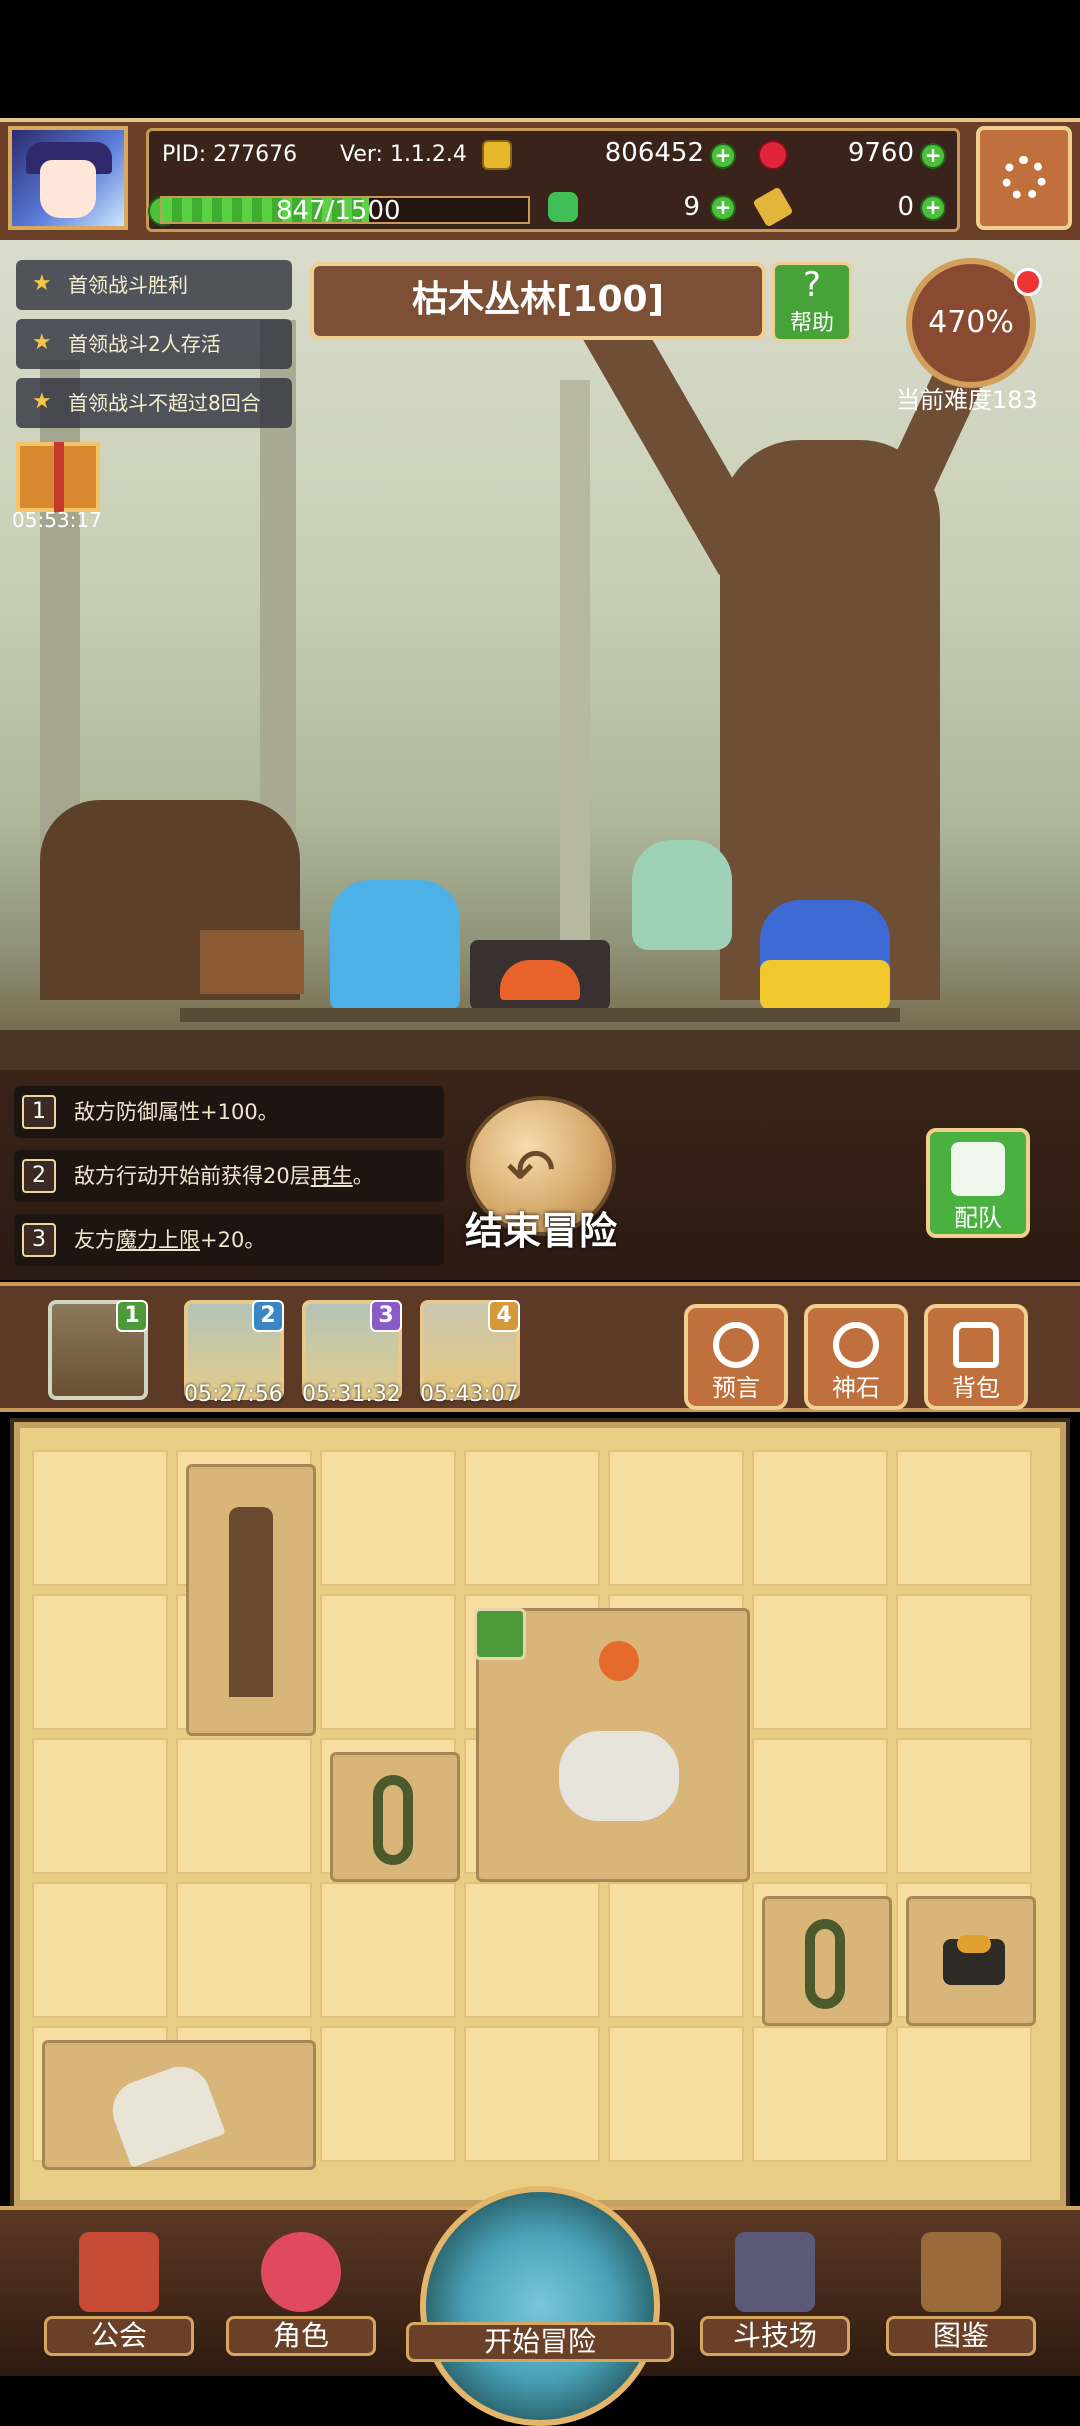 The height and width of the screenshot is (2426, 1080). What do you see at coordinates (933, 156) in the screenshot?
I see `add-gems-button: +` at bounding box center [933, 156].